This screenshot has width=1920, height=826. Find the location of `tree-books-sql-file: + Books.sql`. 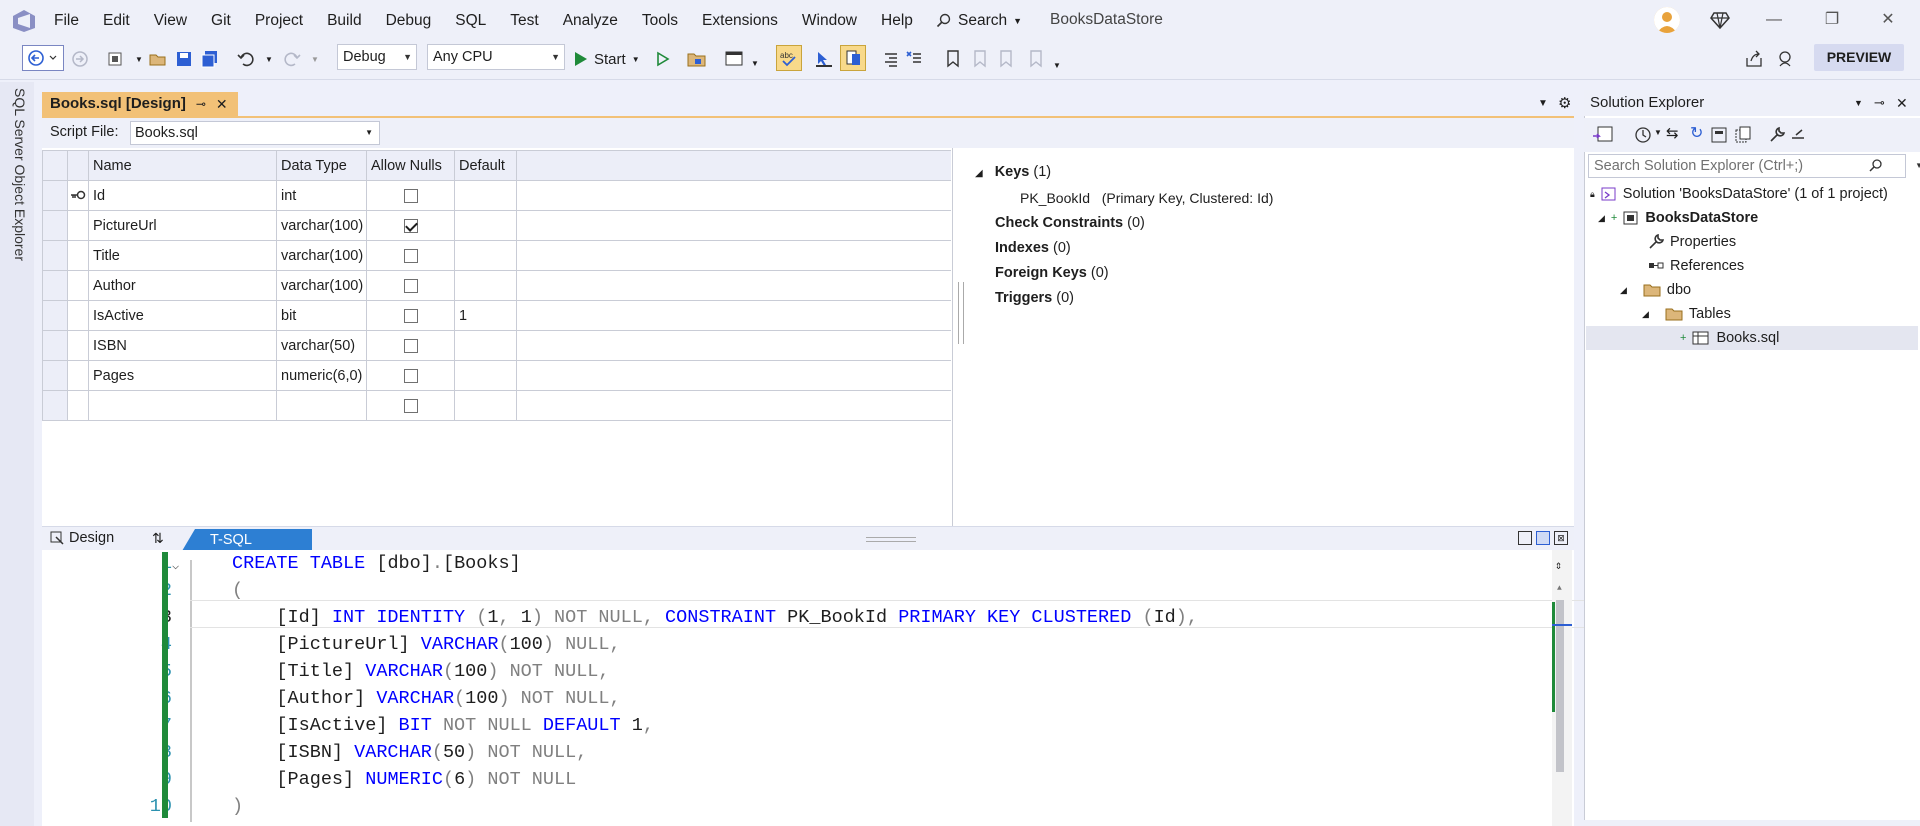

tree-books-sql-file: + Books.sql is located at coordinates (1729, 338).